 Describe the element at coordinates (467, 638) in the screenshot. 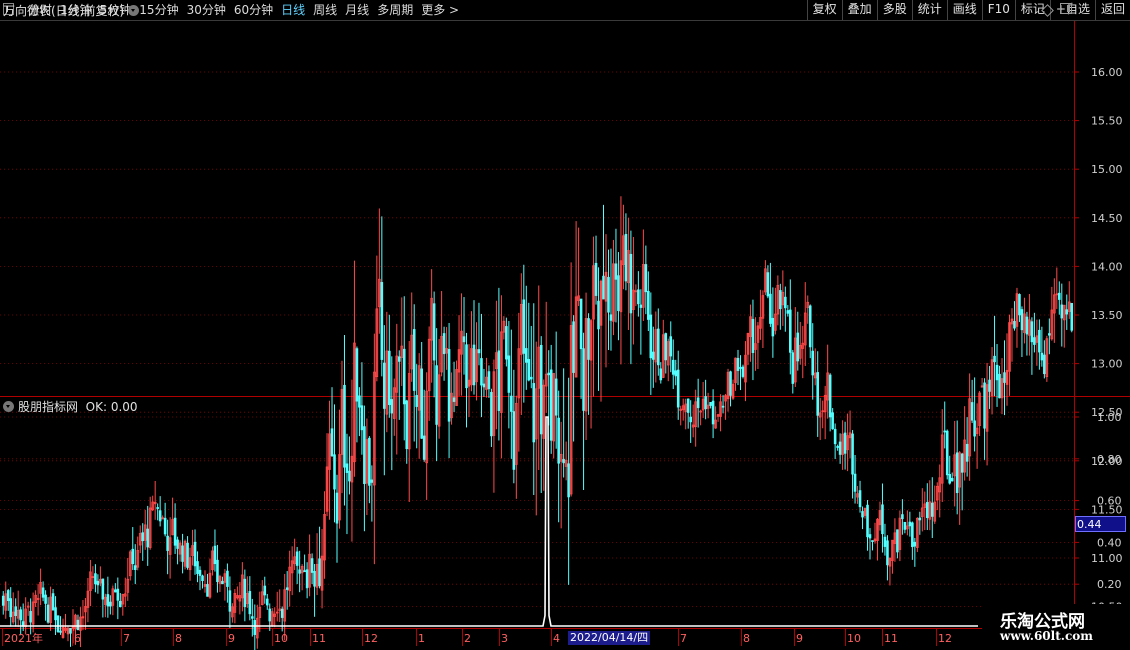

I see `time-label: 2` at that location.